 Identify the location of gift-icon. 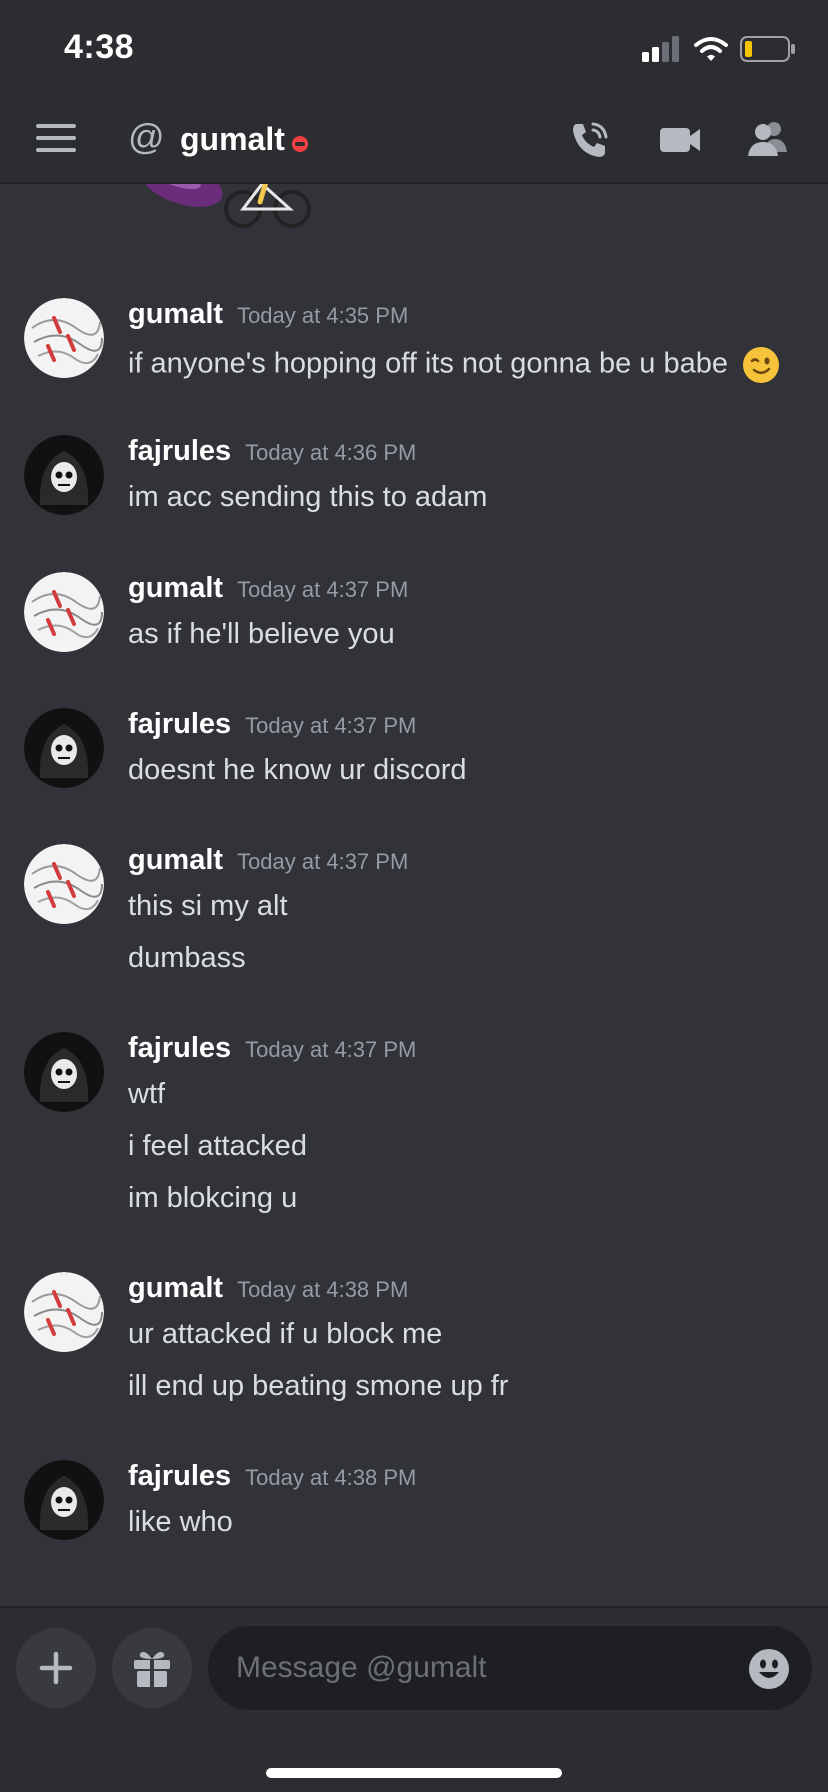
(152, 1669).